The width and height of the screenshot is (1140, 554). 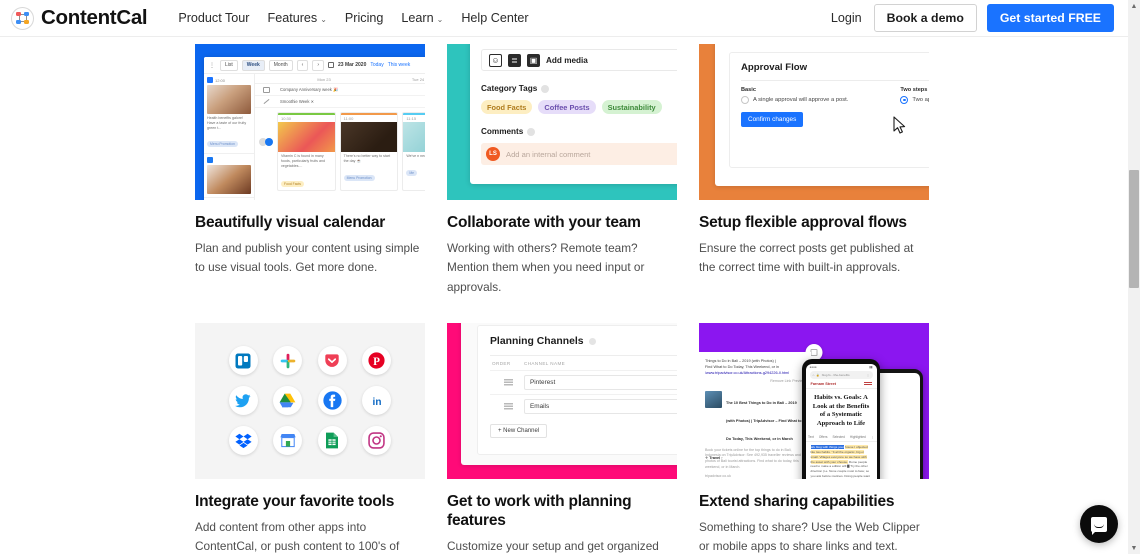 What do you see at coordinates (514, 60) in the screenshot?
I see `list-icon: ≣` at bounding box center [514, 60].